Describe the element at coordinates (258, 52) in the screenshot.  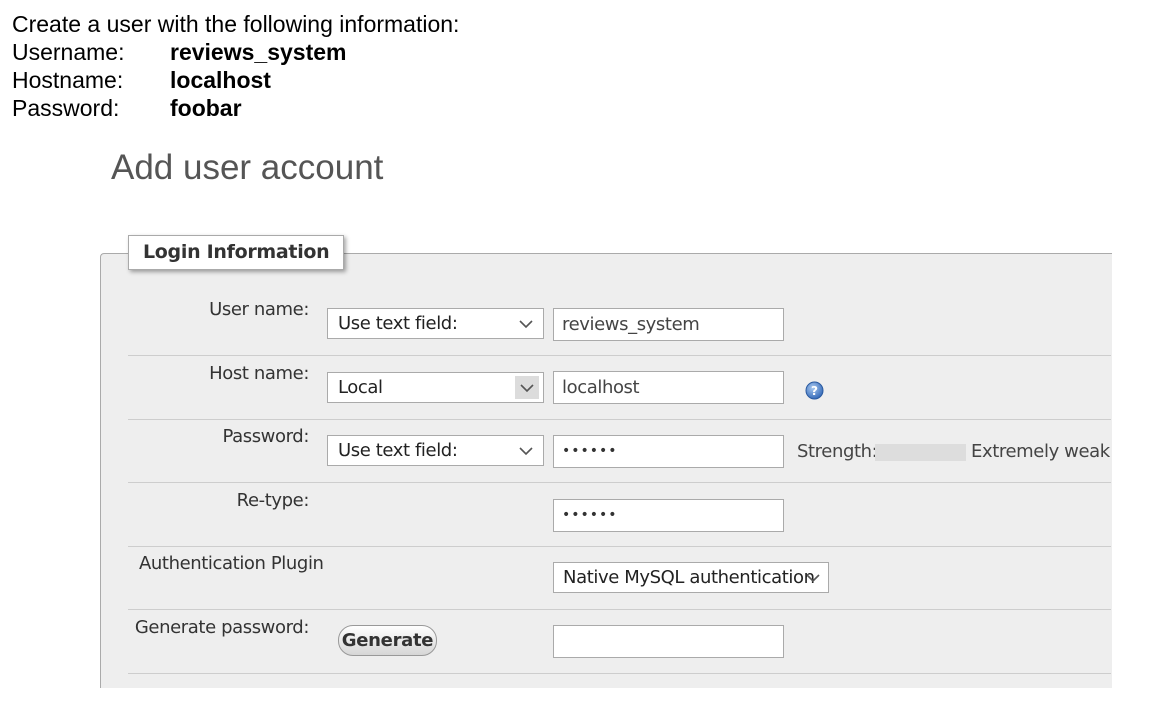
I see `instruction-value: reviews_system` at that location.